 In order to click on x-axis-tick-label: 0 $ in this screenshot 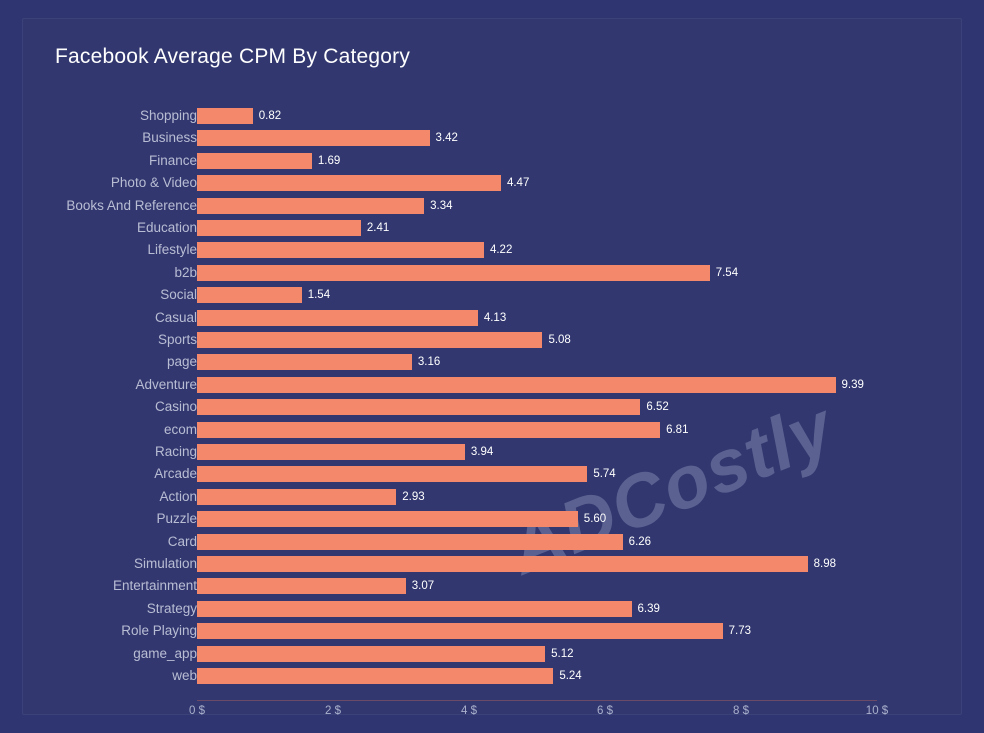, I will do `click(197, 711)`.